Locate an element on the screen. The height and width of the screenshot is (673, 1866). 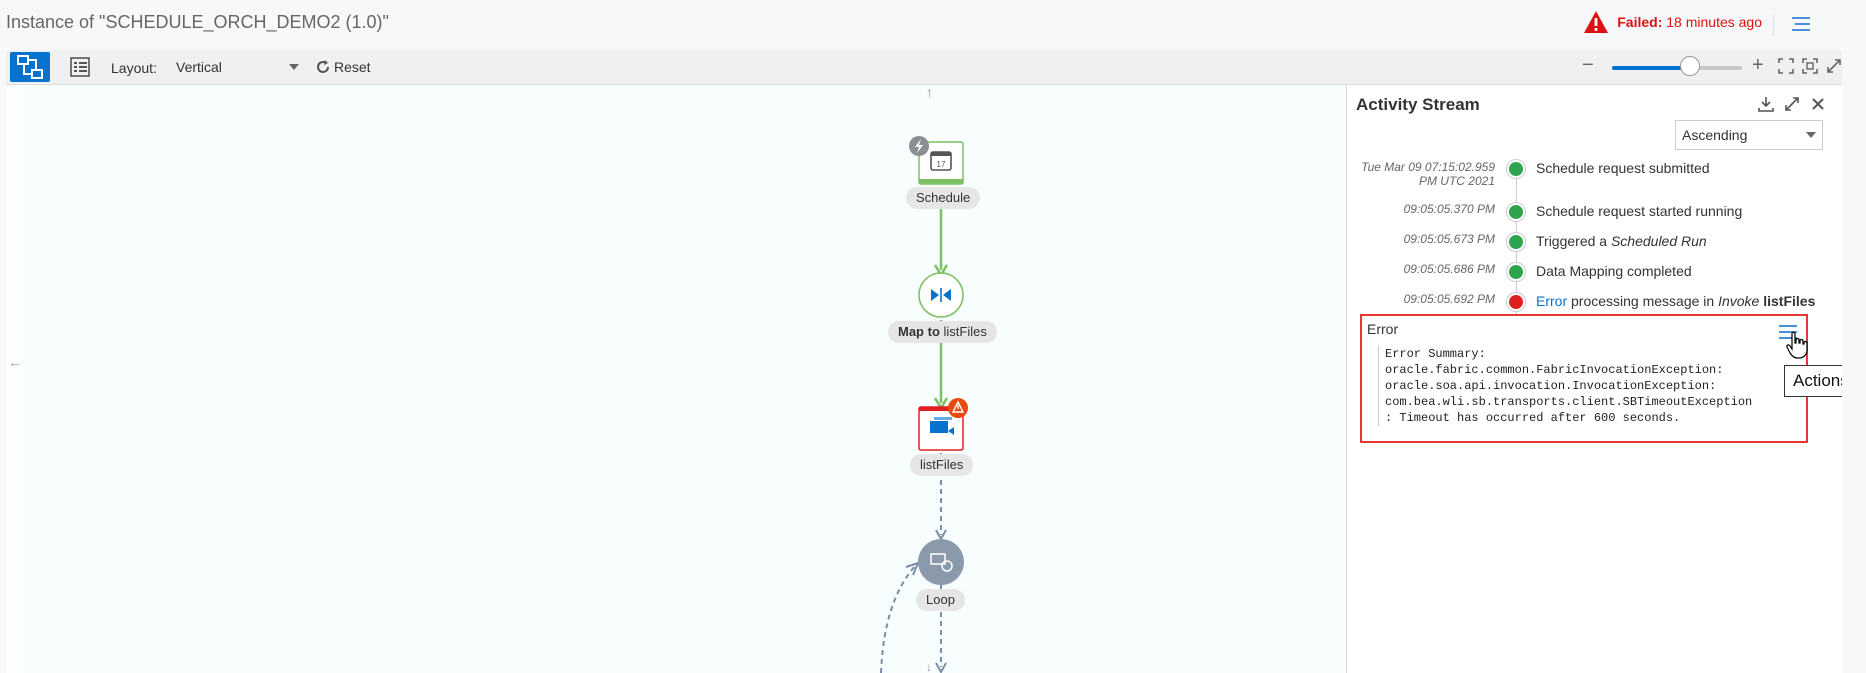
error-title: Error is located at coordinates (1383, 329).